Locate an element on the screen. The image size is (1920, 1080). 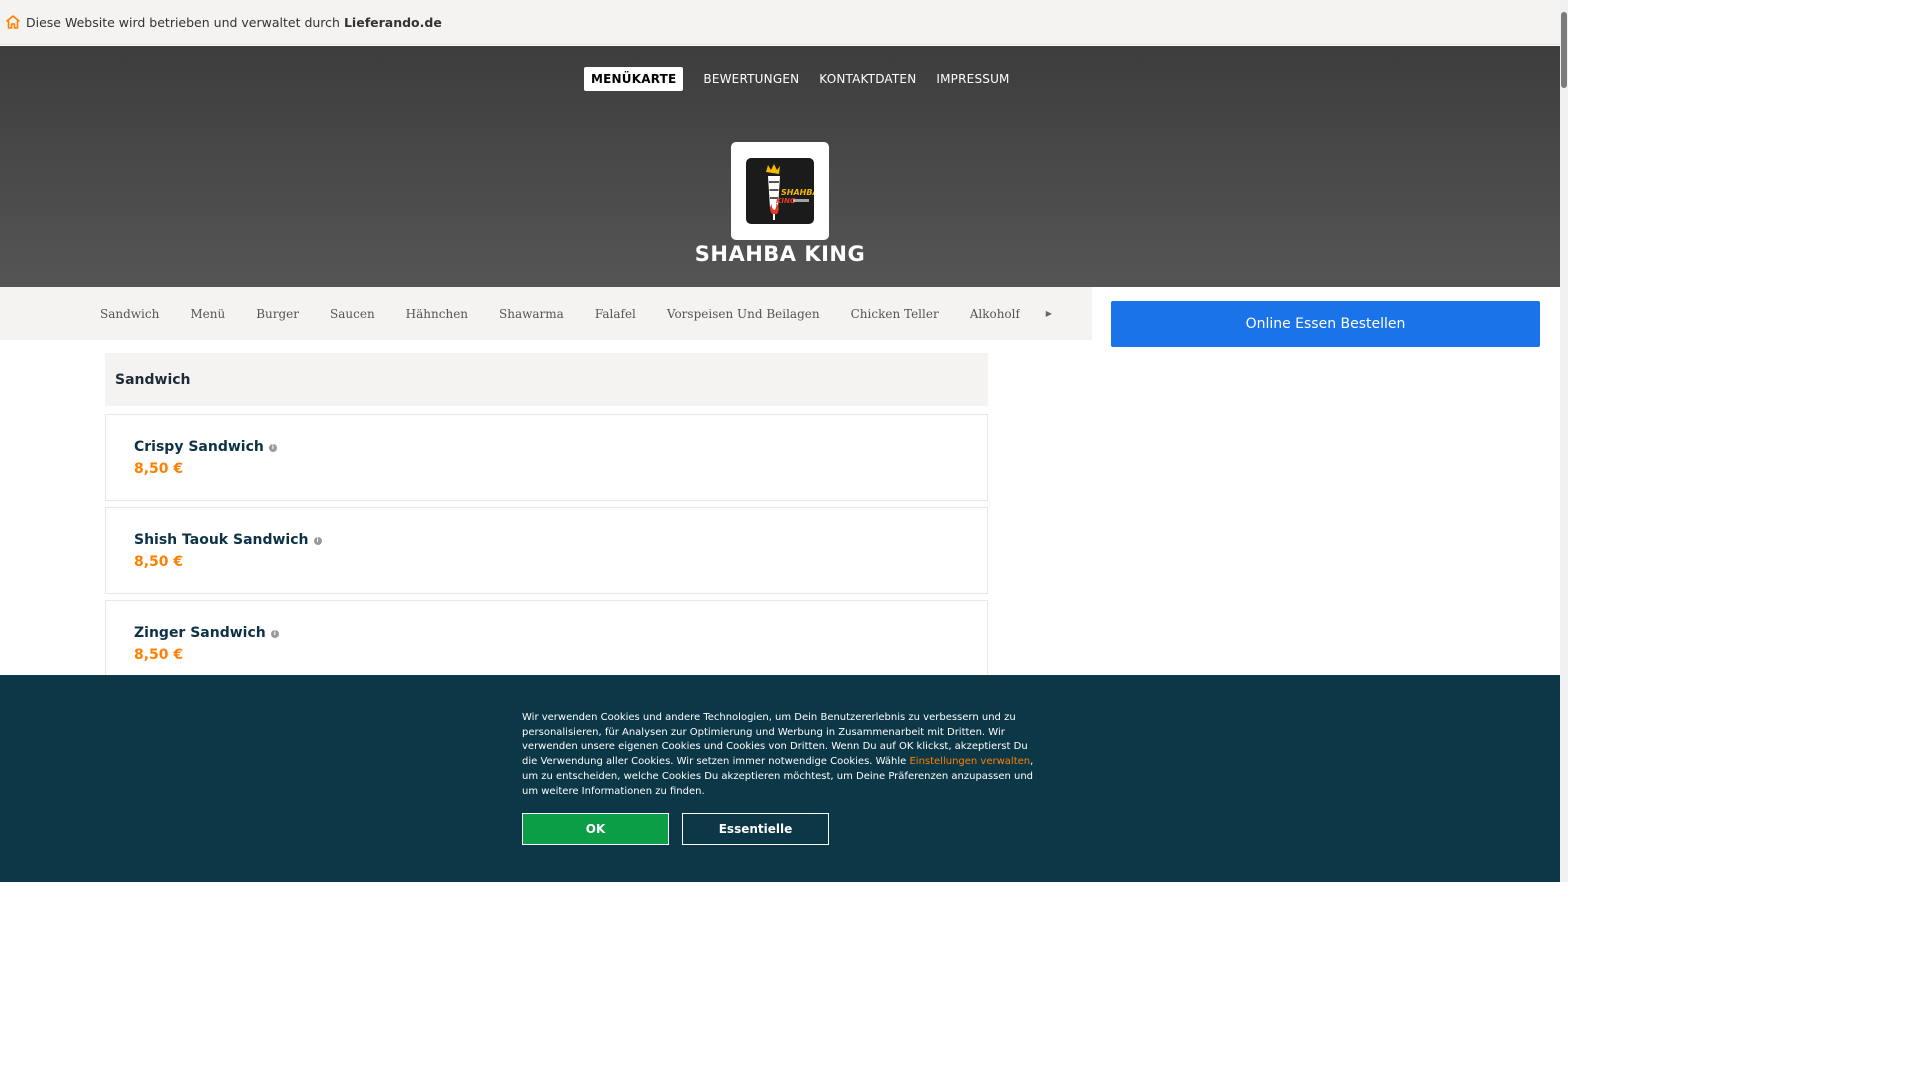
order-online-button: Online Essen Bestellen is located at coordinates (1325, 324).